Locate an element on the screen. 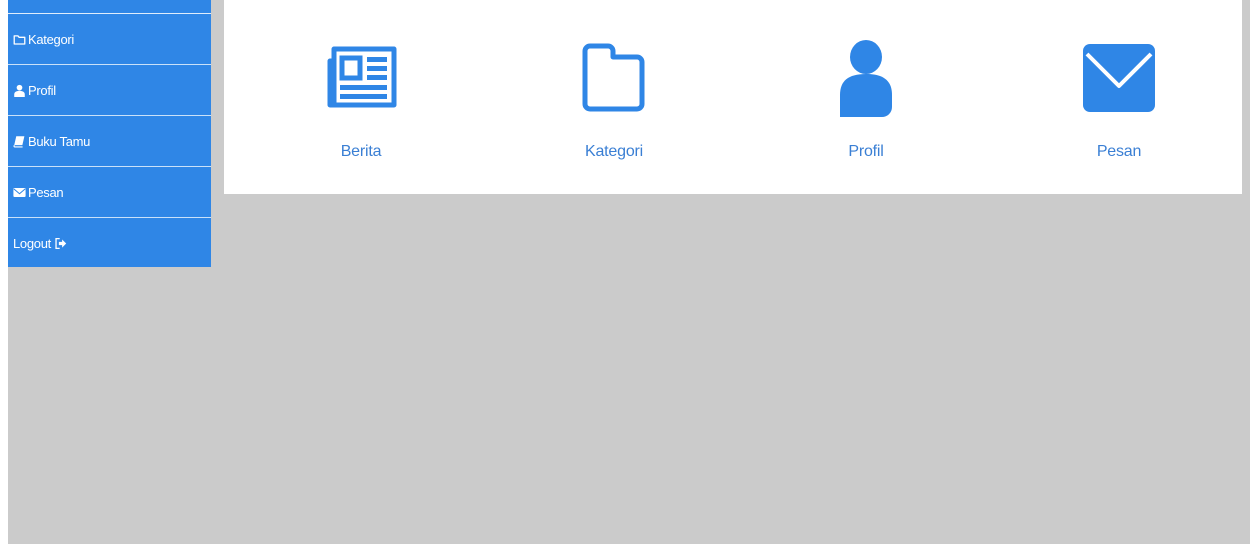  sidebar-item-label: Logout is located at coordinates (32, 243).